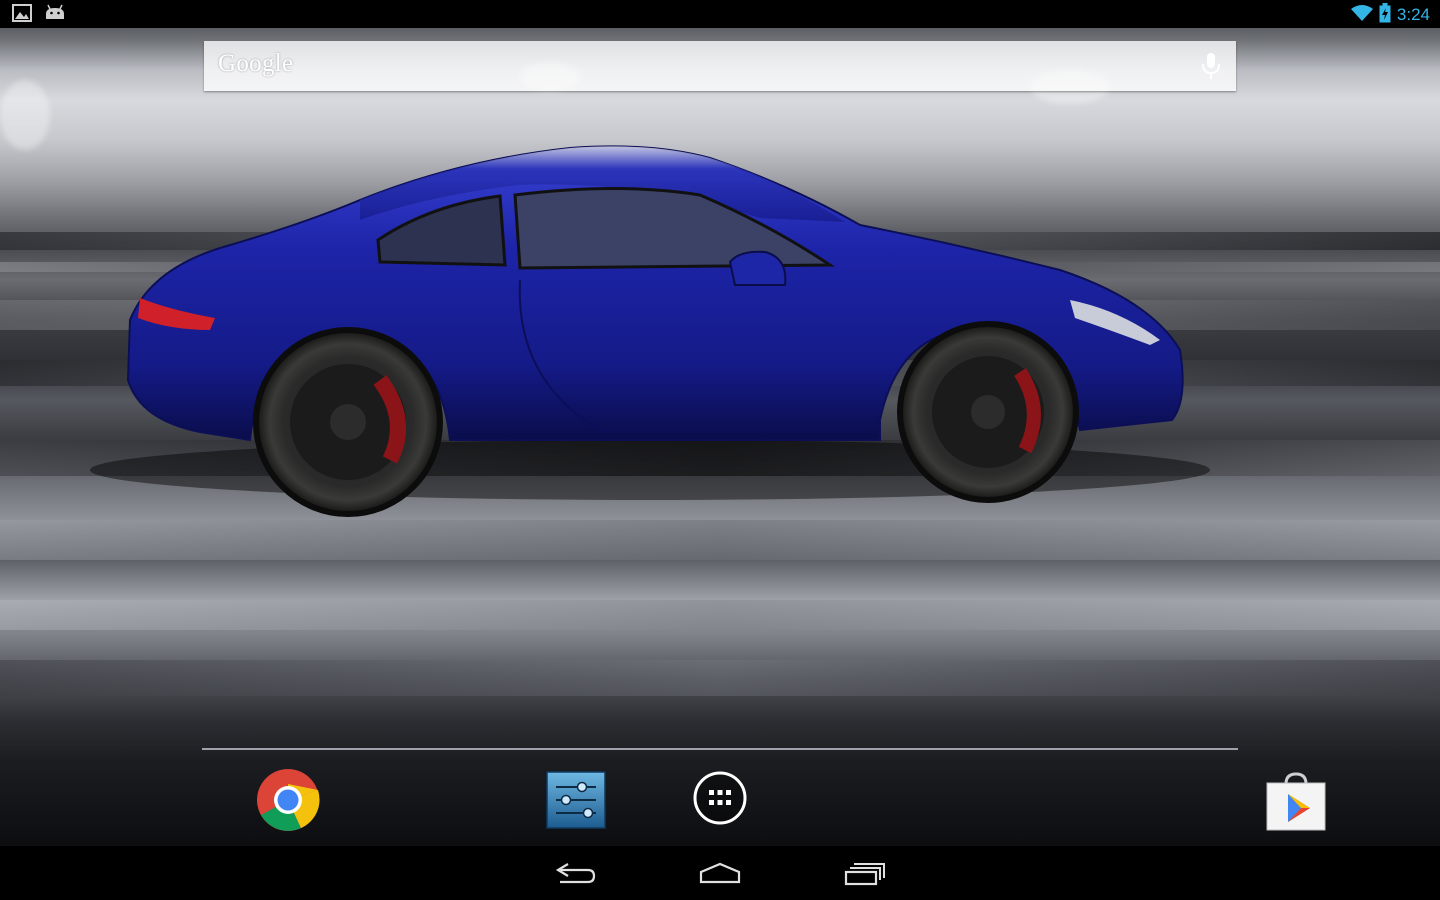  I want to click on all-apps-button, so click(720, 800).